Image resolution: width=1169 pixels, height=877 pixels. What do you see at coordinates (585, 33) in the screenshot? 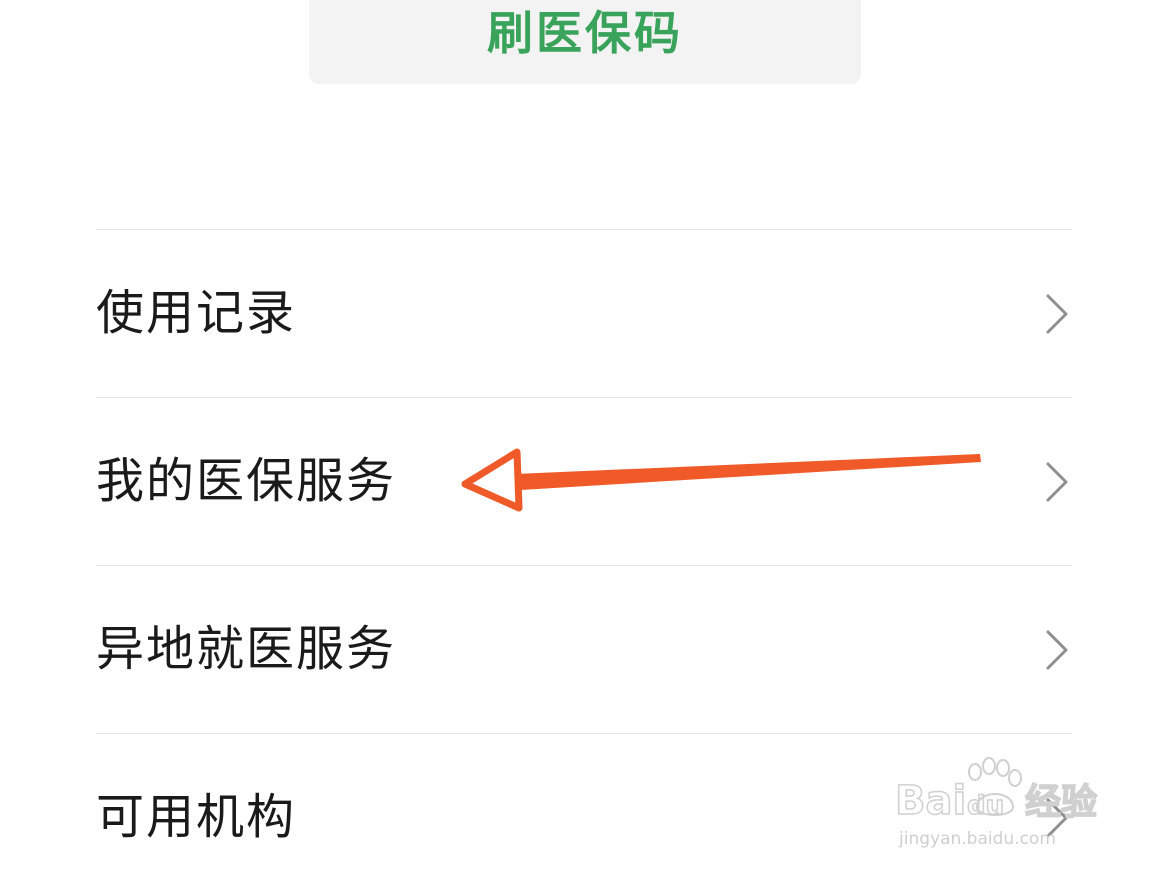
I see `scan-medical-code-label: 刷医保码` at bounding box center [585, 33].